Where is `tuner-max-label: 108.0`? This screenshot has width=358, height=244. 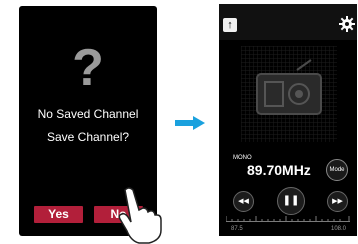 tuner-max-label: 108.0 is located at coordinates (339, 229).